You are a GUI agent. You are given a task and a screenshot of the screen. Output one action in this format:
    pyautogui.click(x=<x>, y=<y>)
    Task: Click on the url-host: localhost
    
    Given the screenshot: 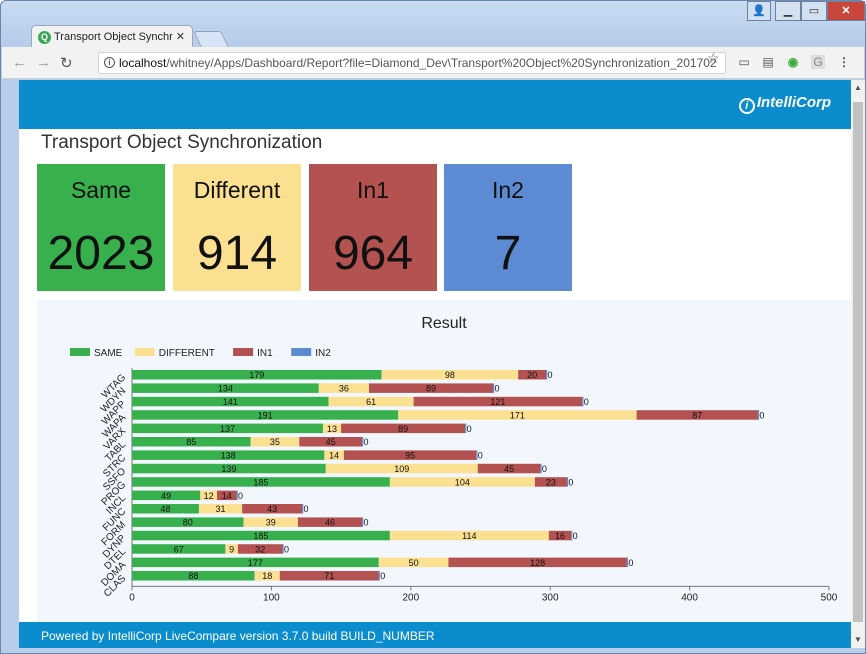 What is the action you would take?
    pyautogui.click(x=143, y=63)
    